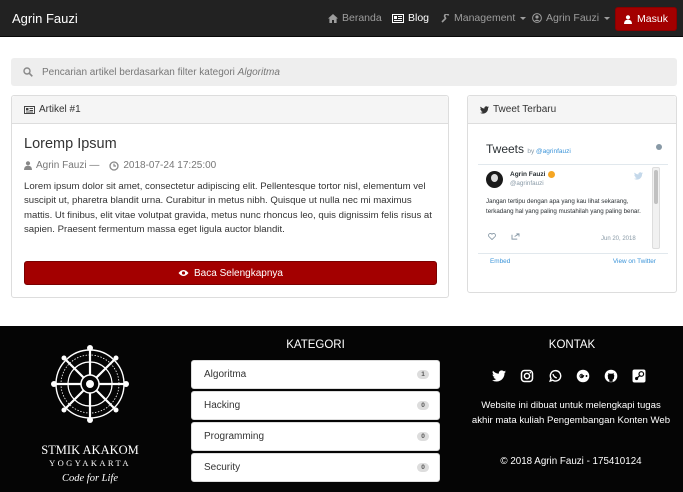 Image resolution: width=683 pixels, height=492 pixels. I want to click on twitter-bird-icon, so click(638, 176).